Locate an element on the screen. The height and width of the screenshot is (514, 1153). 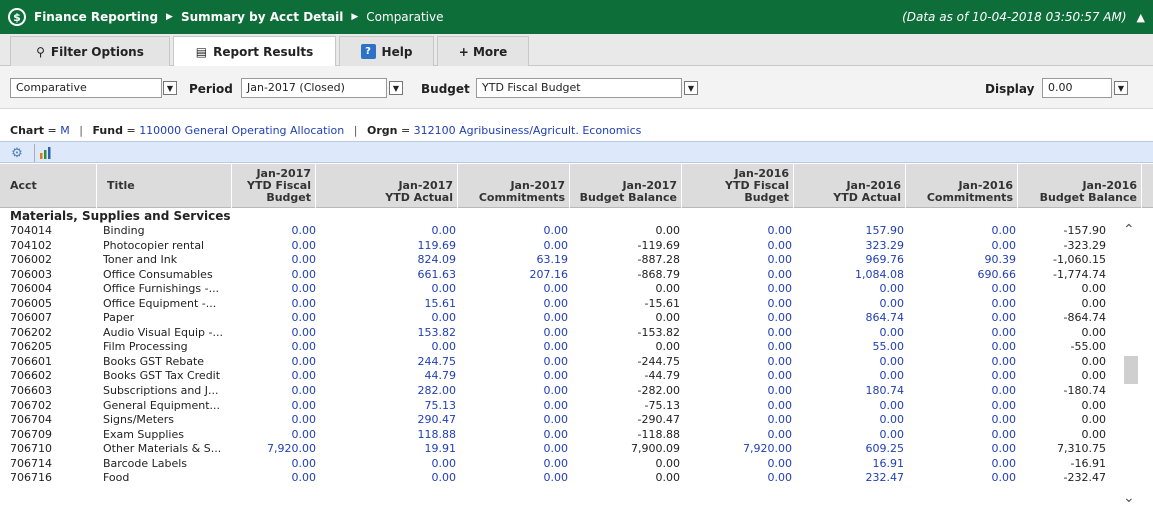
report-type-select: Comparative is located at coordinates (86, 88).